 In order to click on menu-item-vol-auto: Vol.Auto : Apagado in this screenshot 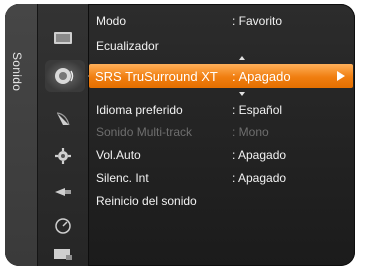, I will do `click(223, 155)`.